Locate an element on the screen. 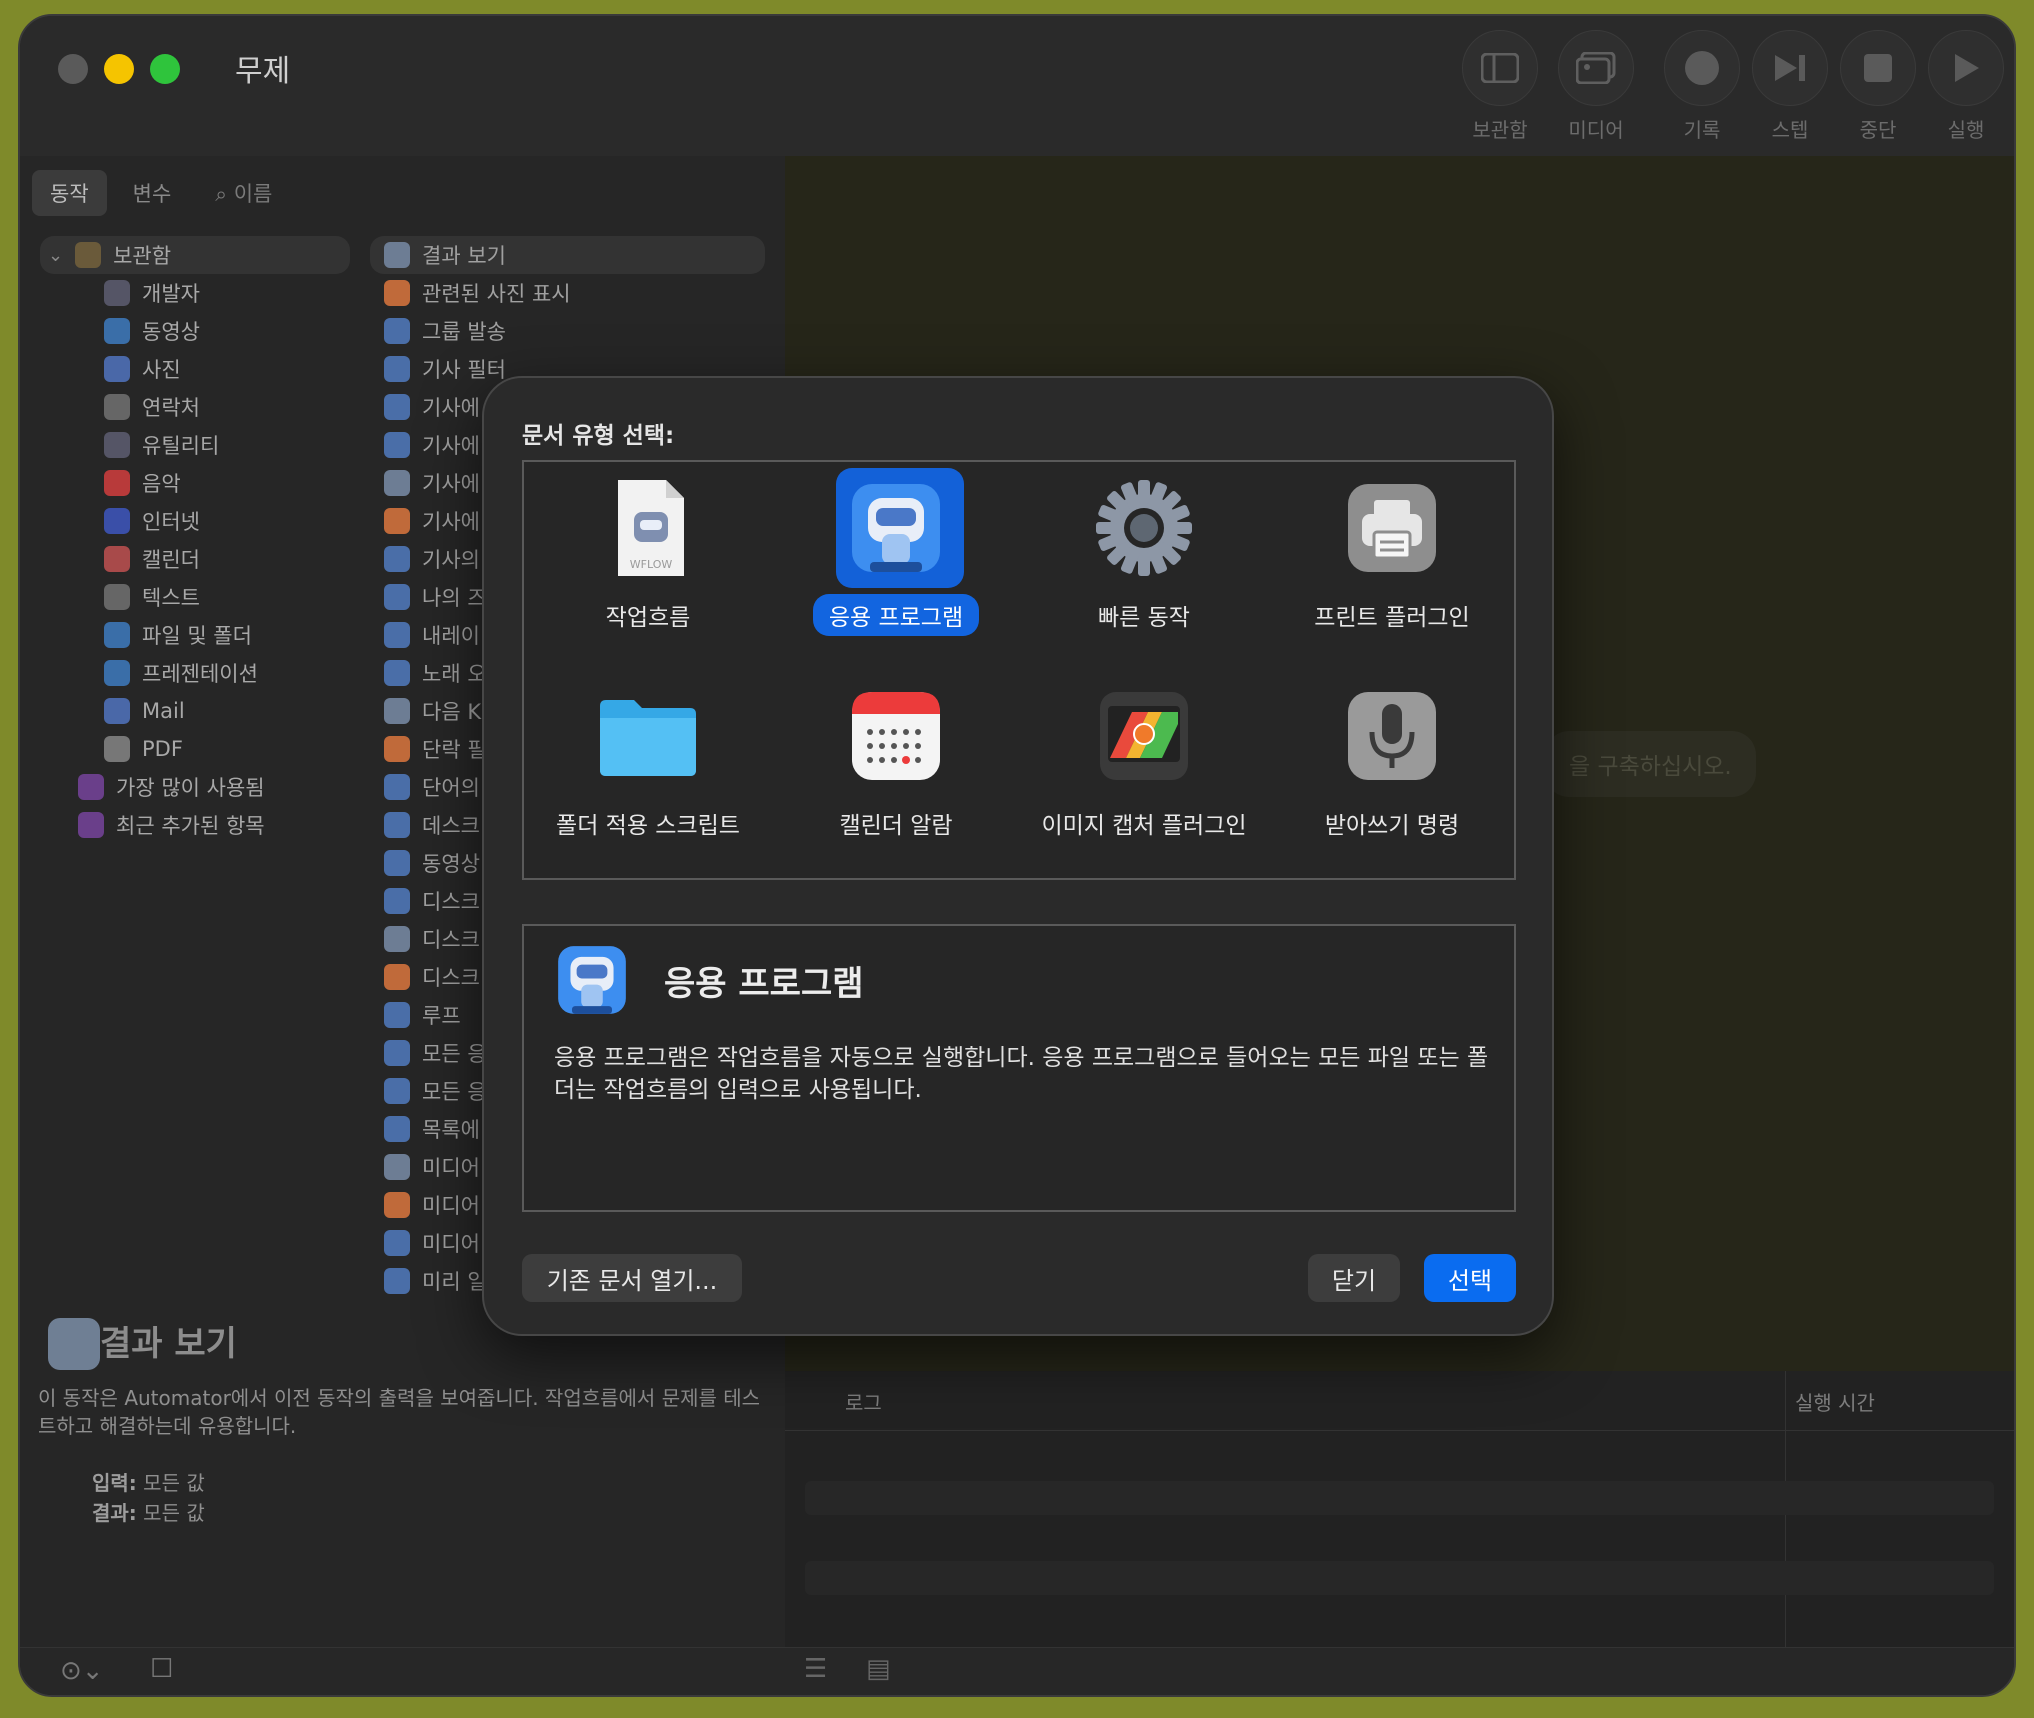 This screenshot has width=2034, height=1718. library-category-item: 연락처 is located at coordinates (195, 407).